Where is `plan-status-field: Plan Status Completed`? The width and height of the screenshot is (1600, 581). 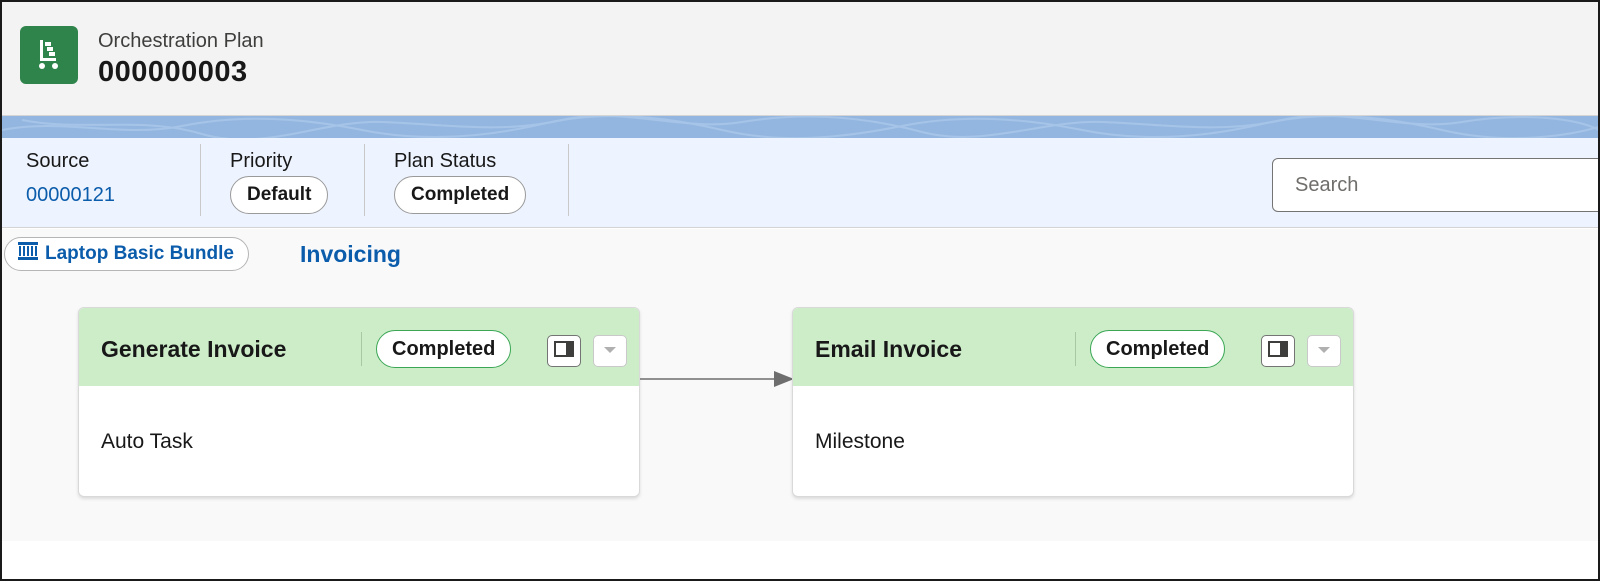
plan-status-field: Plan Status Completed is located at coordinates (479, 183).